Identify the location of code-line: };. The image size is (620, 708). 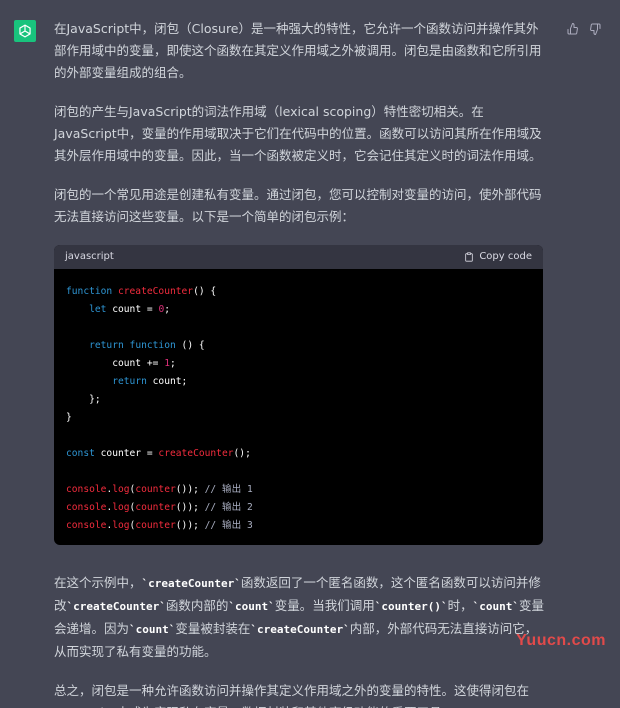
(298, 400).